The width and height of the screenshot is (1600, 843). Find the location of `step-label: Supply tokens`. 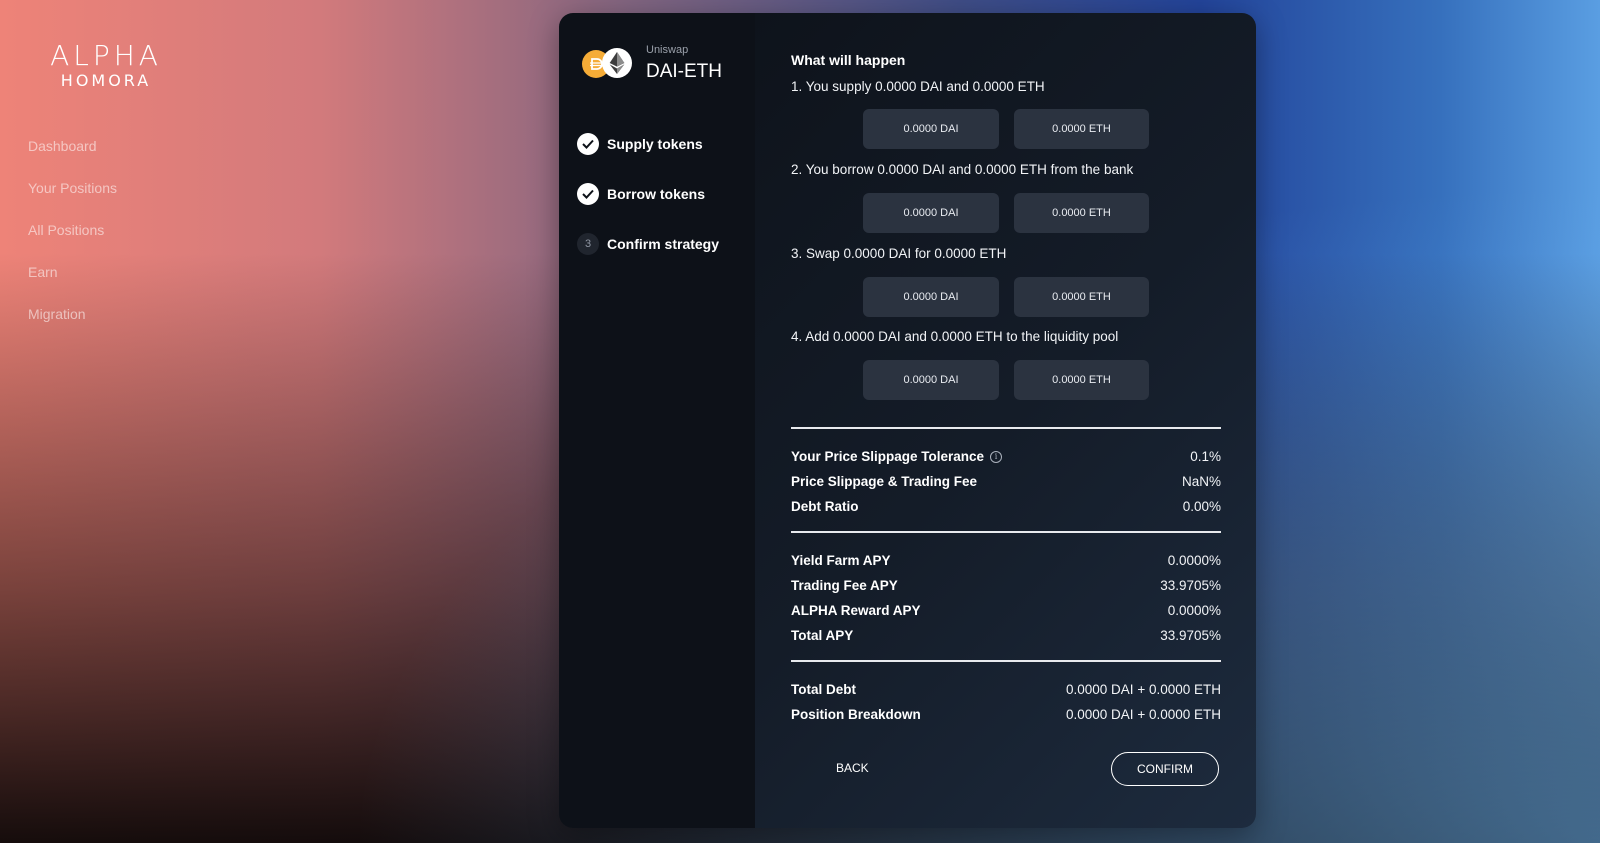

step-label: Supply tokens is located at coordinates (655, 144).